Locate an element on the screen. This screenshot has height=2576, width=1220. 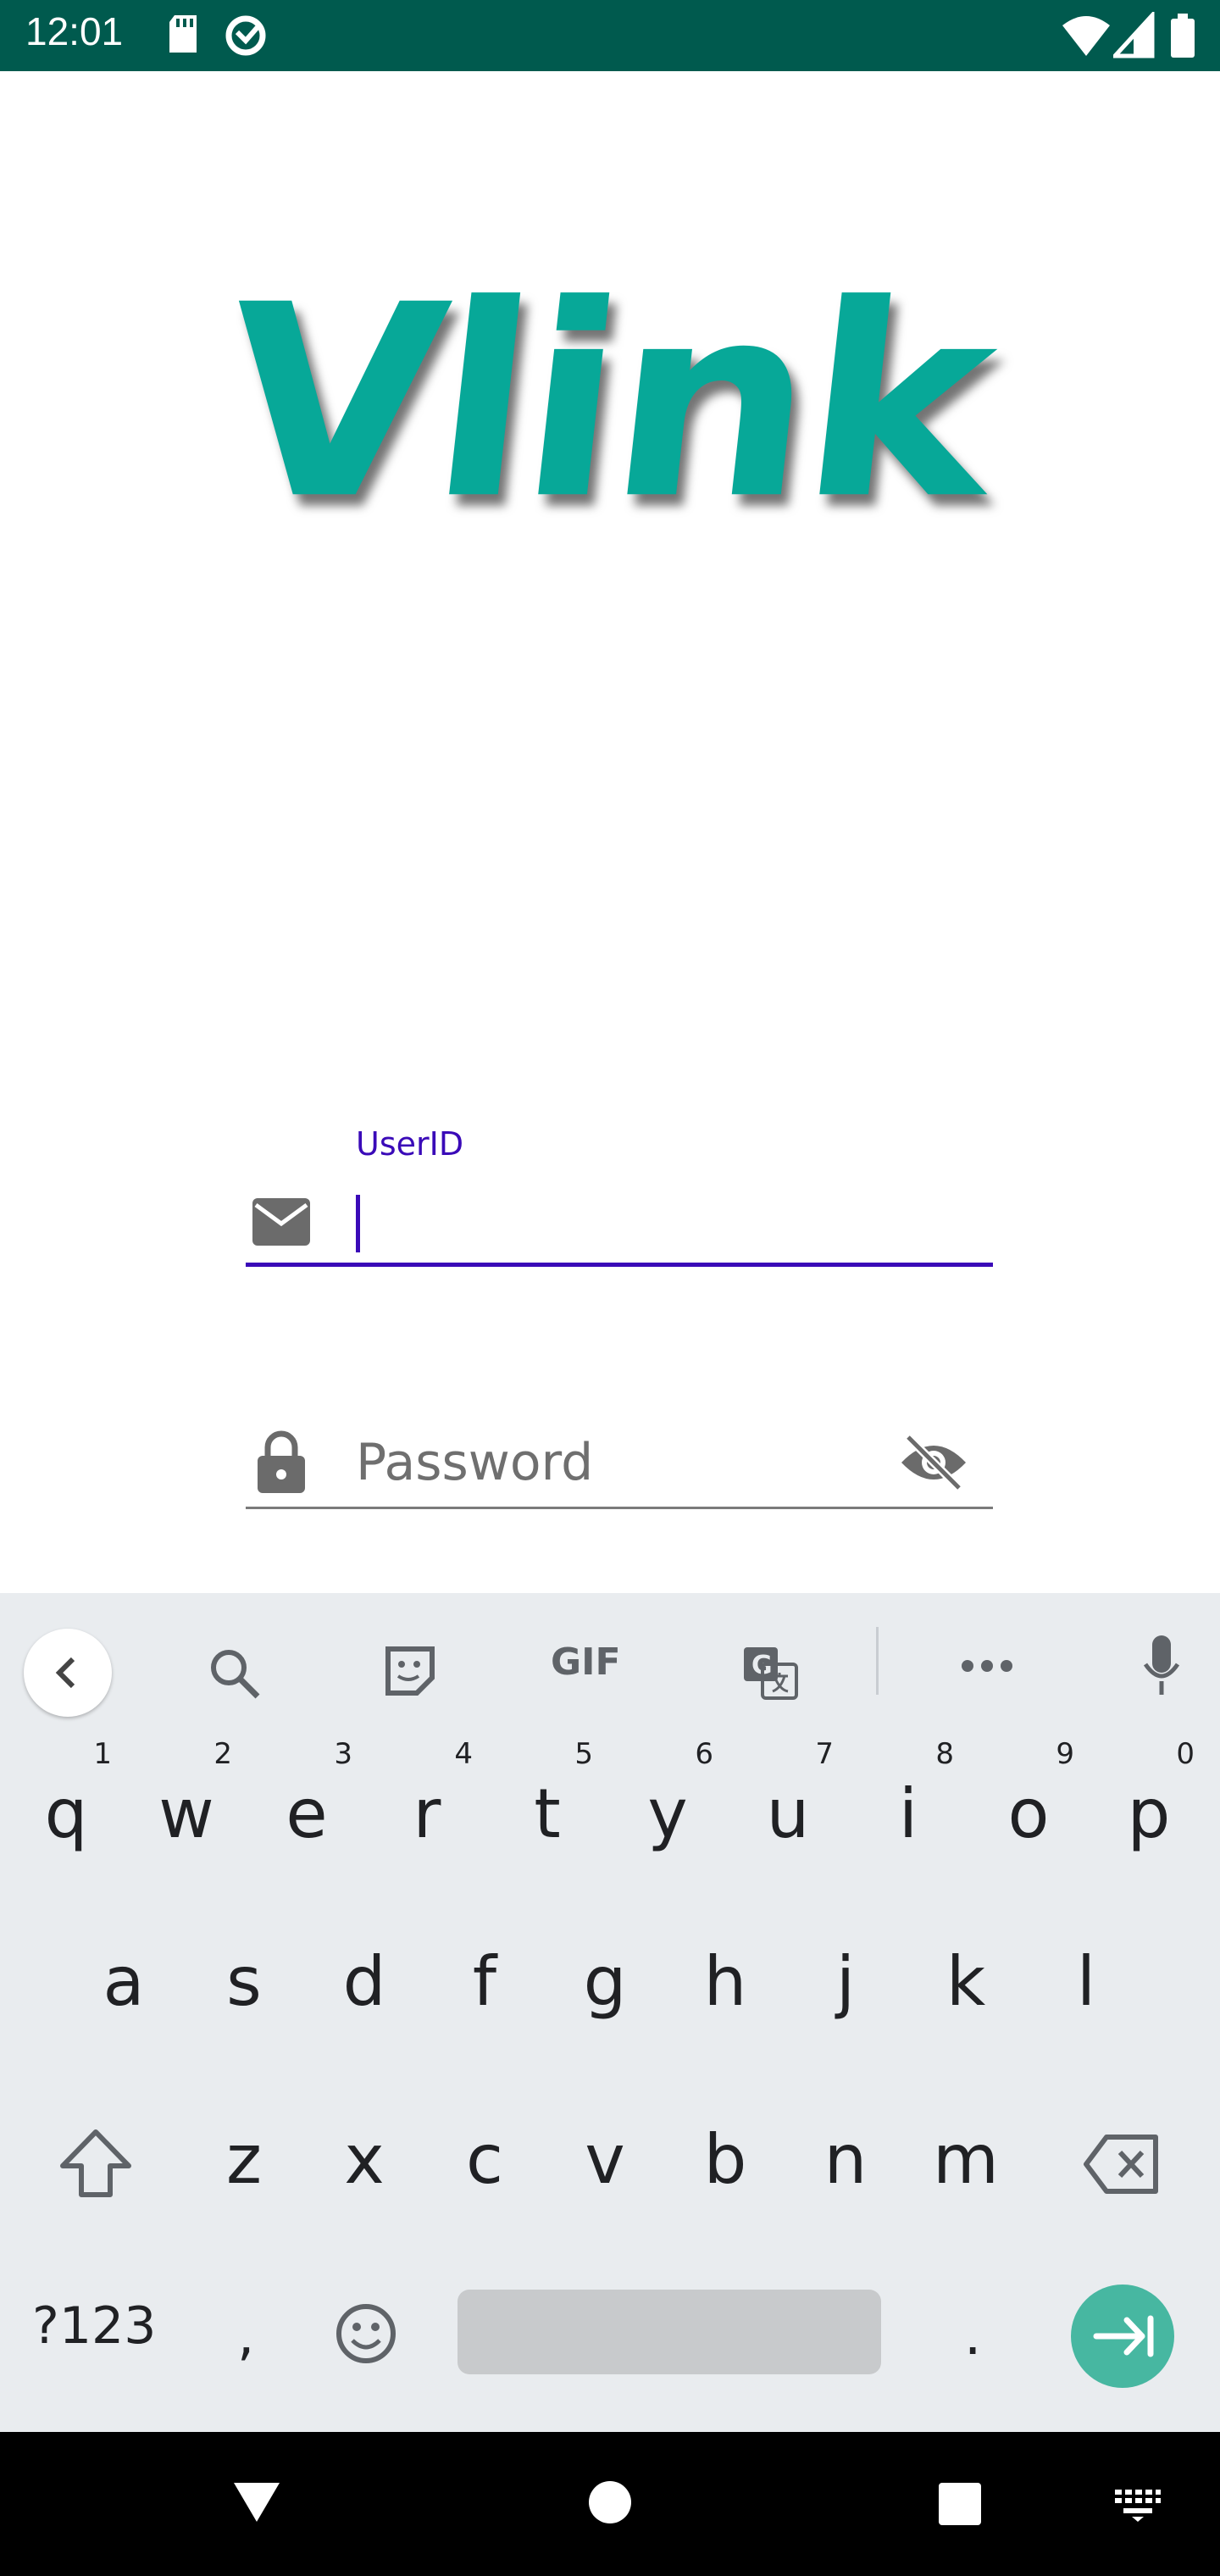
gif-icon: GIF is located at coordinates (586, 1662).